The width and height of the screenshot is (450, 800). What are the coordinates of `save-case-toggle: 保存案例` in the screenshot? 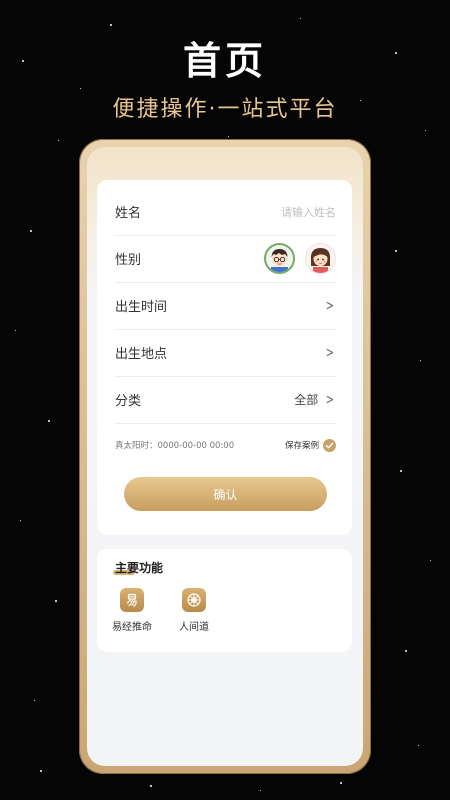 It's located at (310, 445).